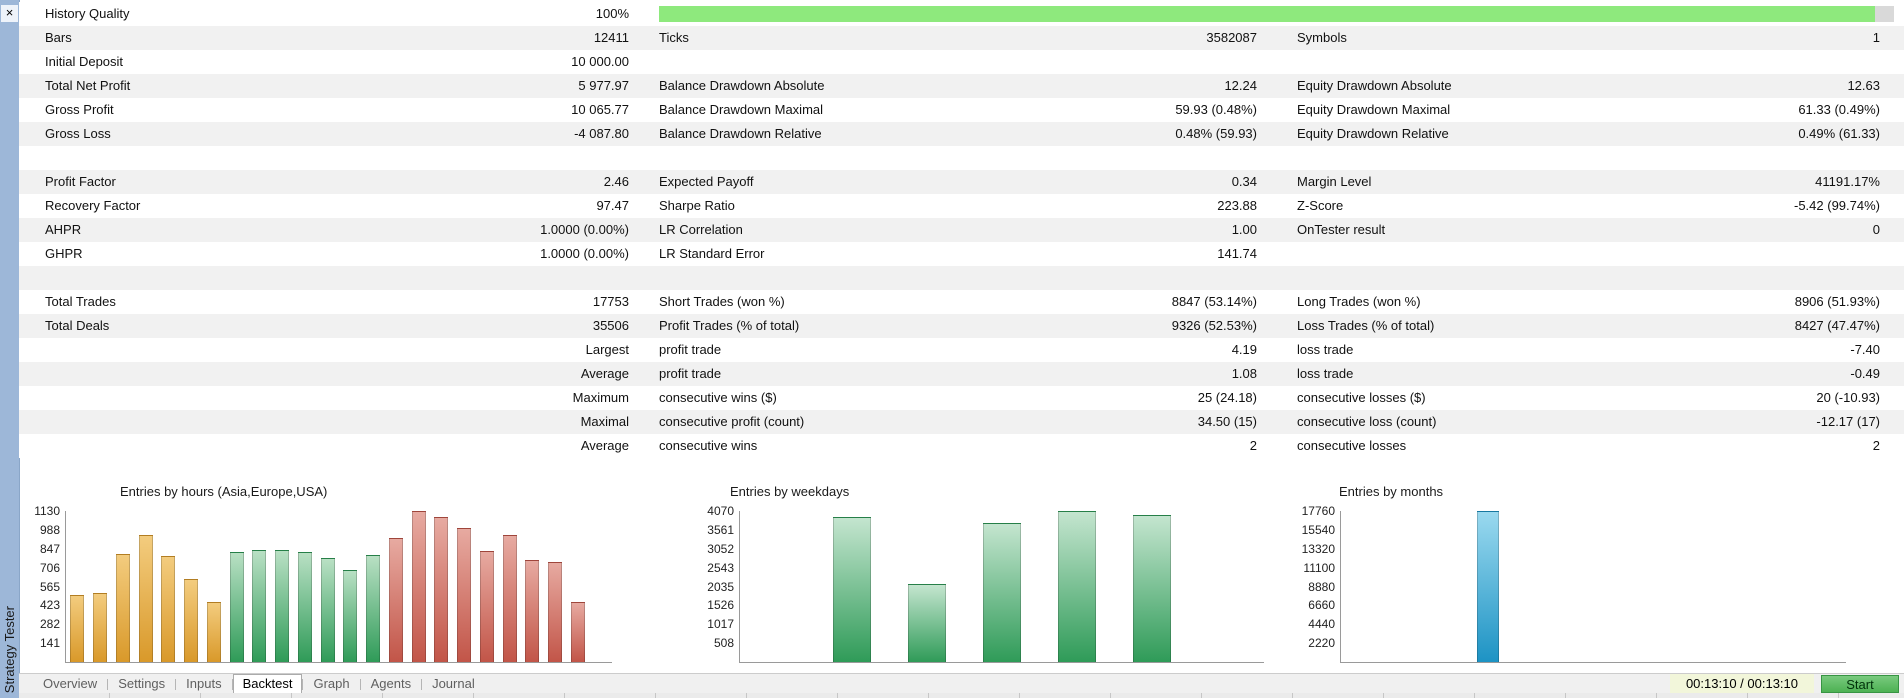  Describe the element at coordinates (1321, 624) in the screenshot. I see `y-axis-label: 4440` at that location.